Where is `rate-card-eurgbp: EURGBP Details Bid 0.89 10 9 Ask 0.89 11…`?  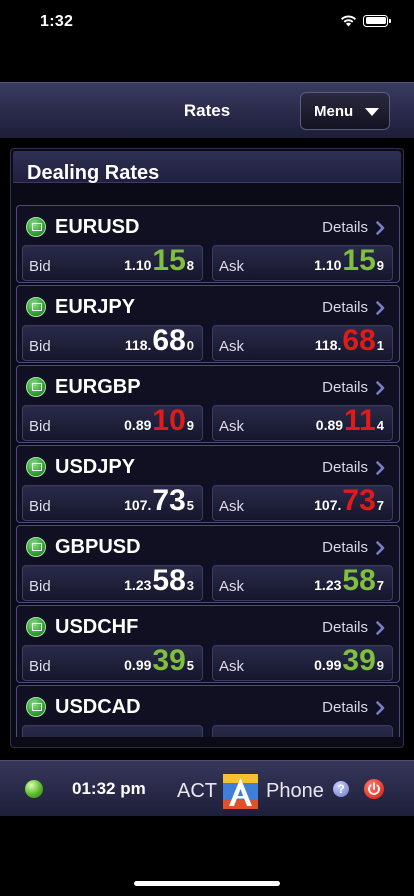 rate-card-eurgbp: EURGBP Details Bid 0.89 10 9 Ask 0.89 11… is located at coordinates (208, 404).